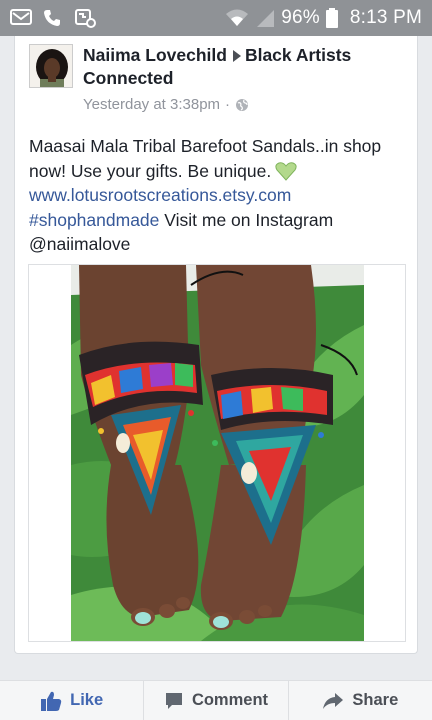 The height and width of the screenshot is (720, 432). I want to click on post-meta: Yesterday at 3:38pm ·, so click(166, 104).